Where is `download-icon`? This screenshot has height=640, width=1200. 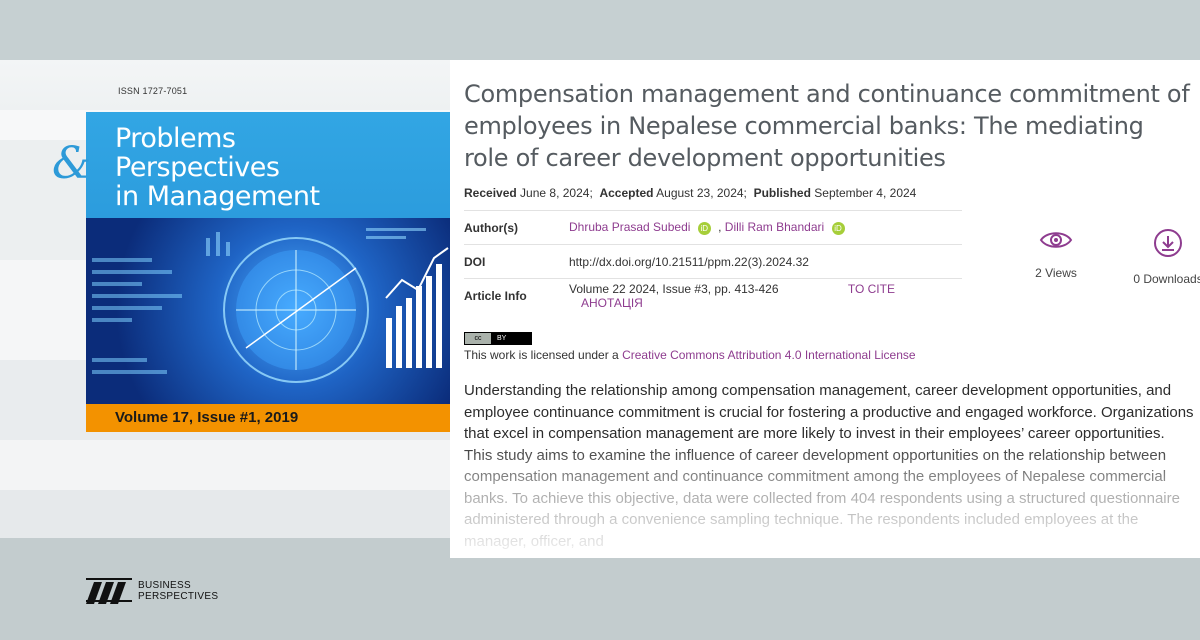 download-icon is located at coordinates (1168, 243).